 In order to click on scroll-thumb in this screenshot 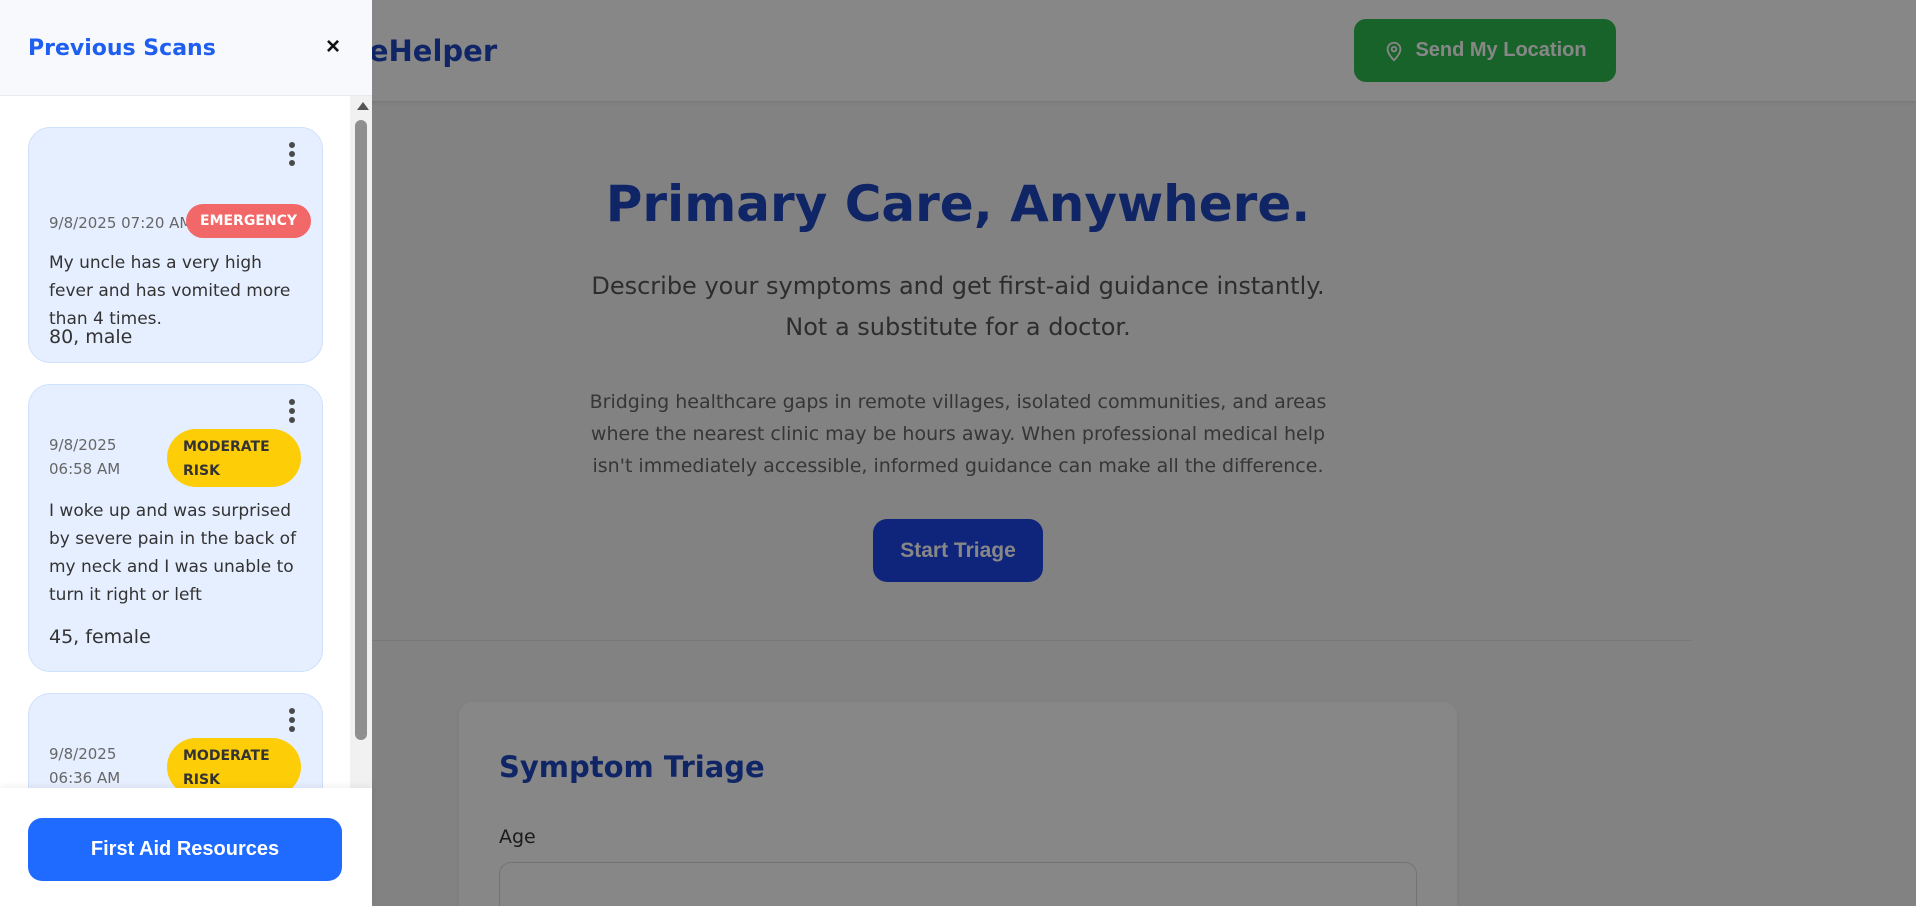, I will do `click(361, 430)`.